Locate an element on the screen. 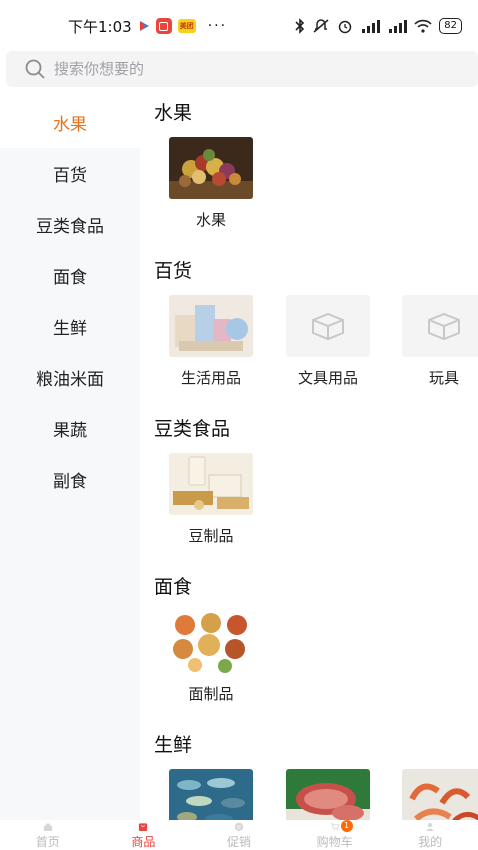  tab-products: 商品 is located at coordinates (144, 835).